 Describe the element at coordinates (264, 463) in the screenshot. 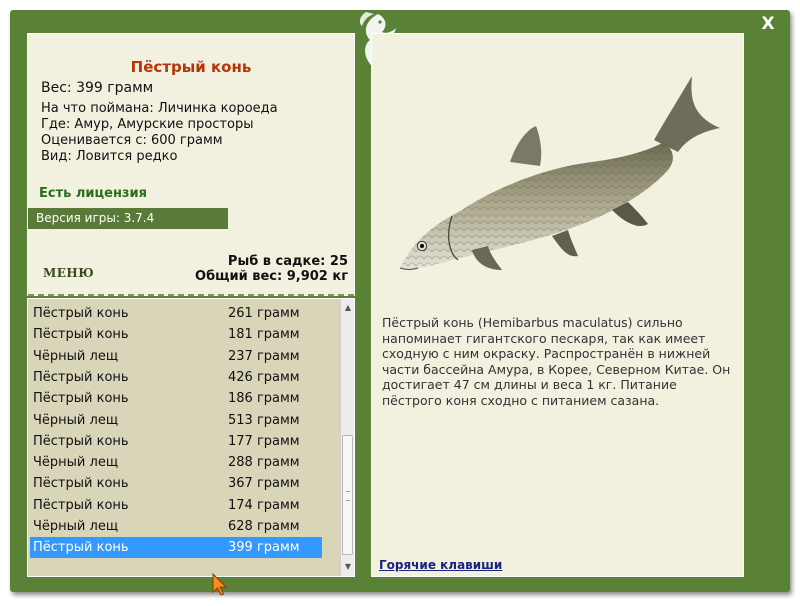

I see `list-item-weight: 288 грамм` at that location.